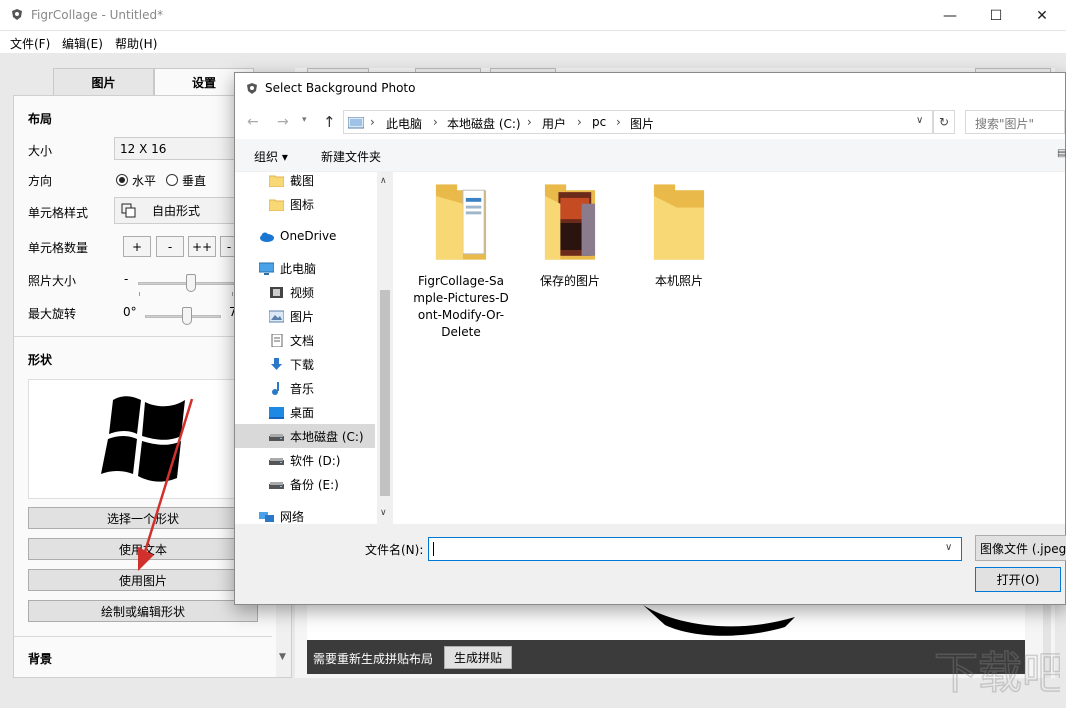 The height and width of the screenshot is (708, 1066). What do you see at coordinates (394, 549) in the screenshot?
I see `filename-label: 文件名(N):` at bounding box center [394, 549].